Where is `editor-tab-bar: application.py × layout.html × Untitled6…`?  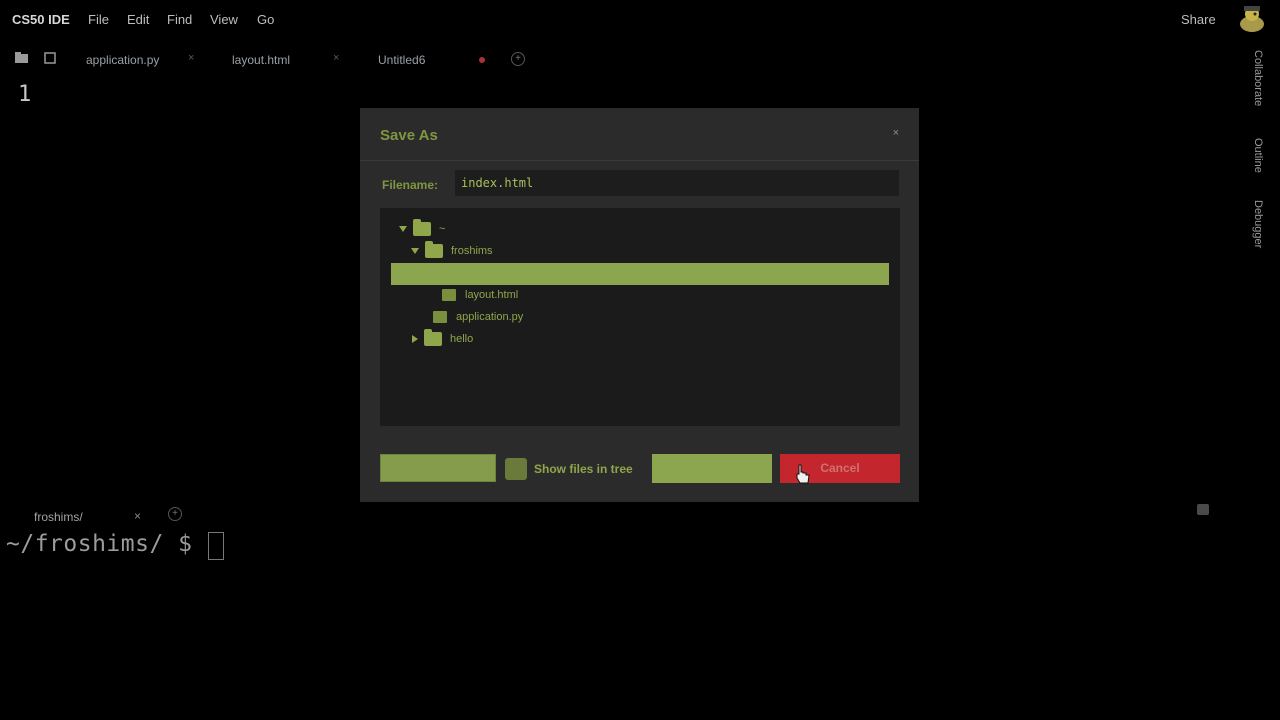 editor-tab-bar: application.py × layout.html × Untitled6… is located at coordinates (620, 59).